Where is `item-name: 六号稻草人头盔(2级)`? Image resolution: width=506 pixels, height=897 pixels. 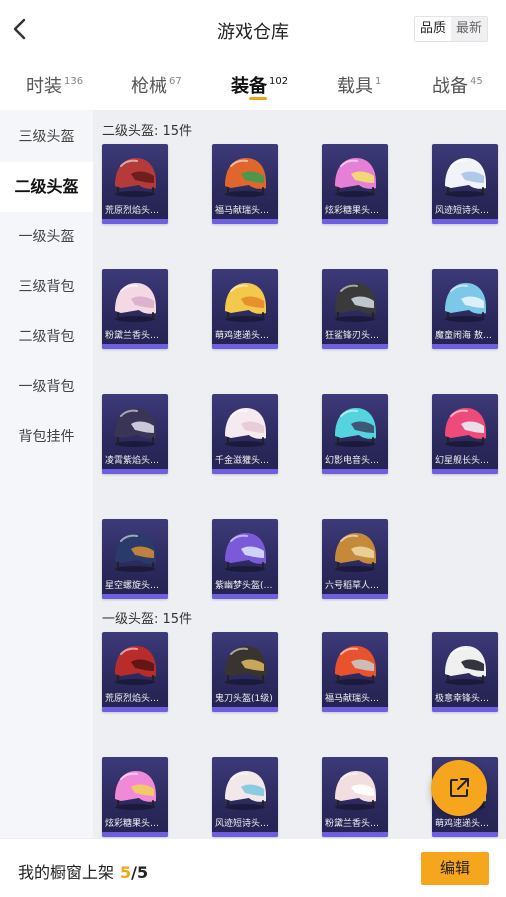
item-name: 六号稻草人头盔(2级) is located at coordinates (356, 586).